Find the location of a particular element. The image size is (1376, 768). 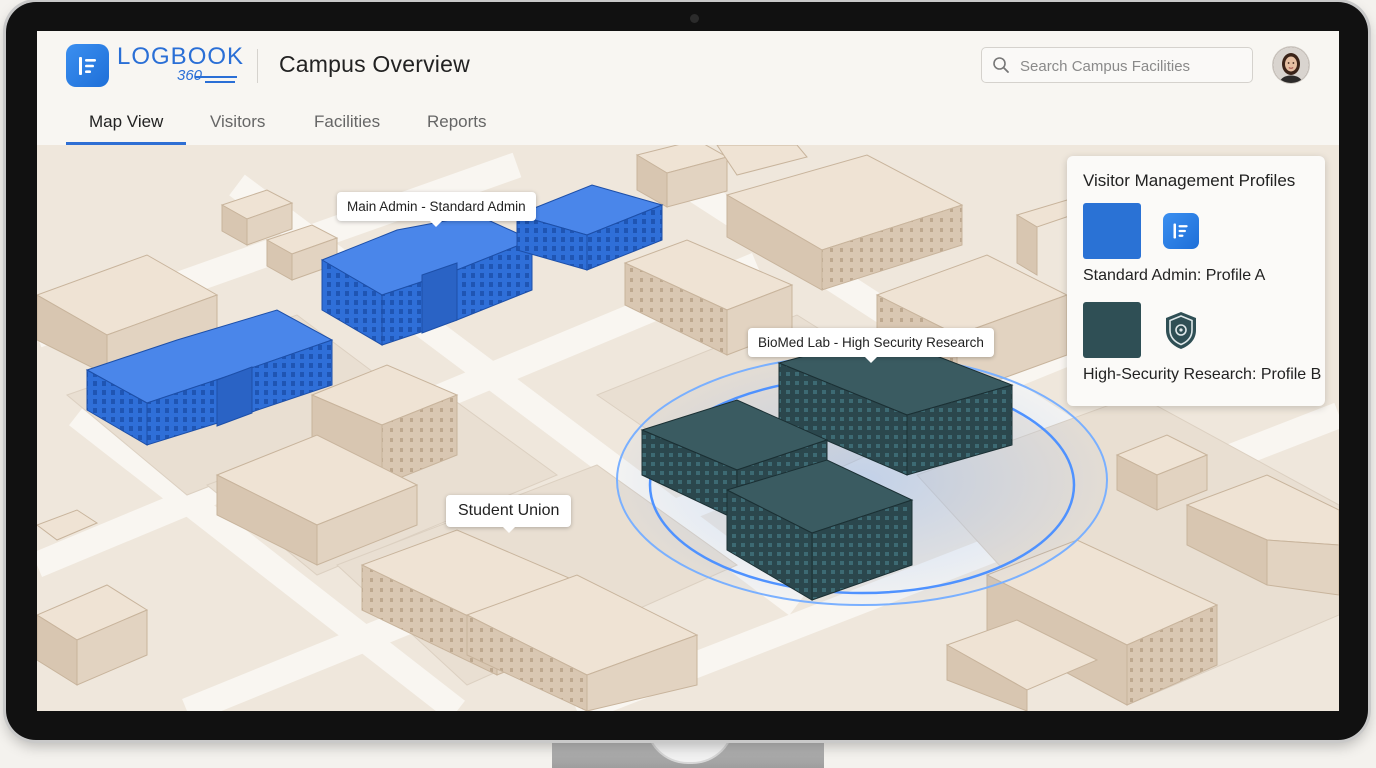

logo-wordmark: LOGBOOK 360 is located at coordinates (181, 64).